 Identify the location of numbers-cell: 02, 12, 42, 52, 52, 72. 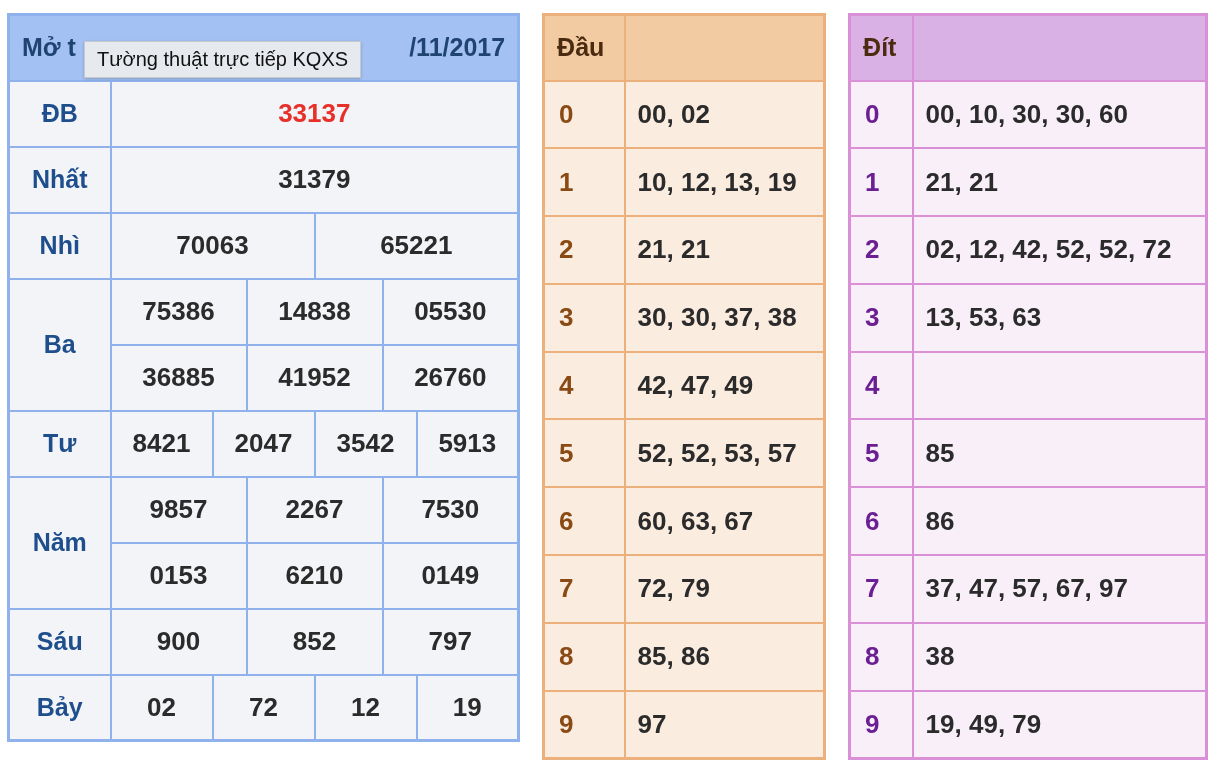
(1059, 250).